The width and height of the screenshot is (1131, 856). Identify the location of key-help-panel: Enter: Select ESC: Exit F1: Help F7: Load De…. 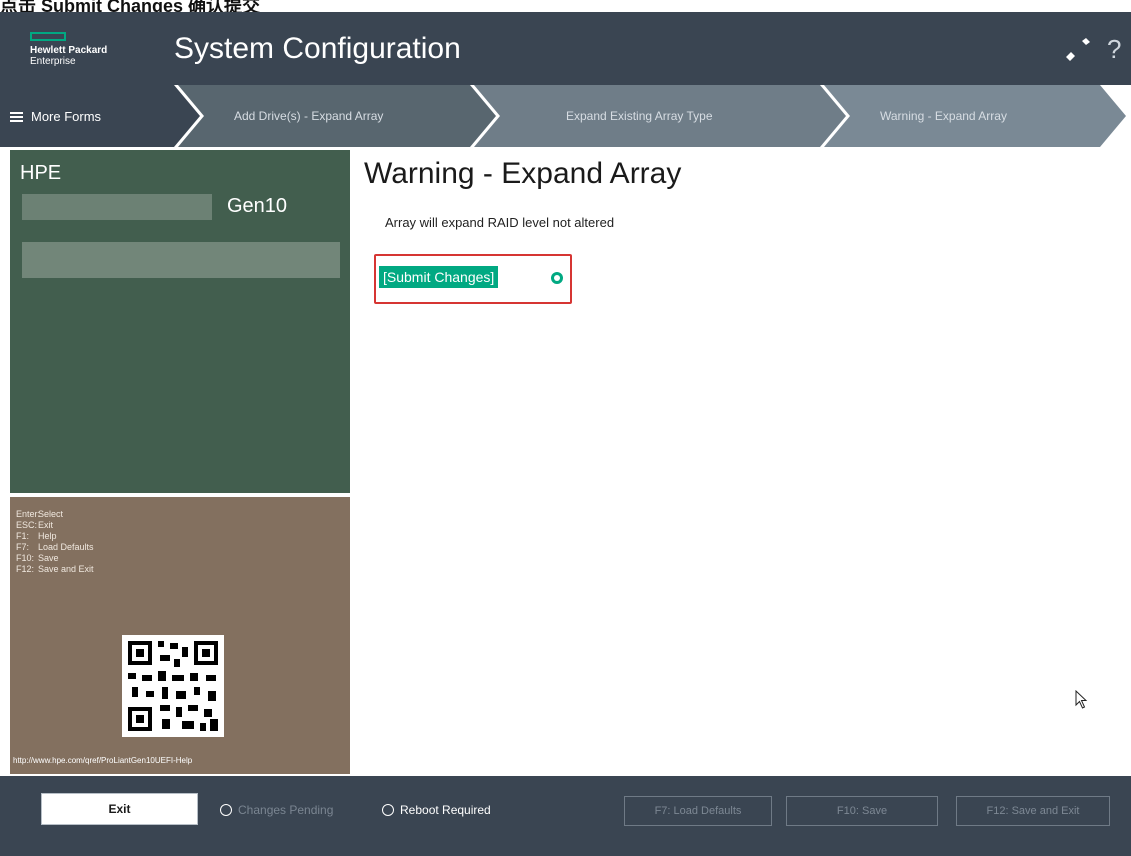
(180, 635).